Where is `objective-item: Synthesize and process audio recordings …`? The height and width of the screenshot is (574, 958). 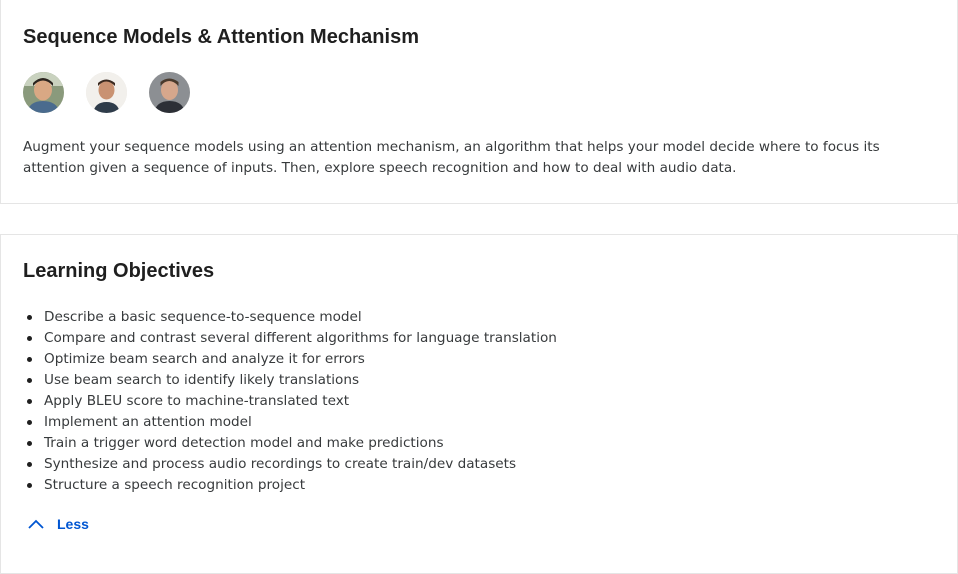 objective-item: Synthesize and process audio recordings … is located at coordinates (290, 464).